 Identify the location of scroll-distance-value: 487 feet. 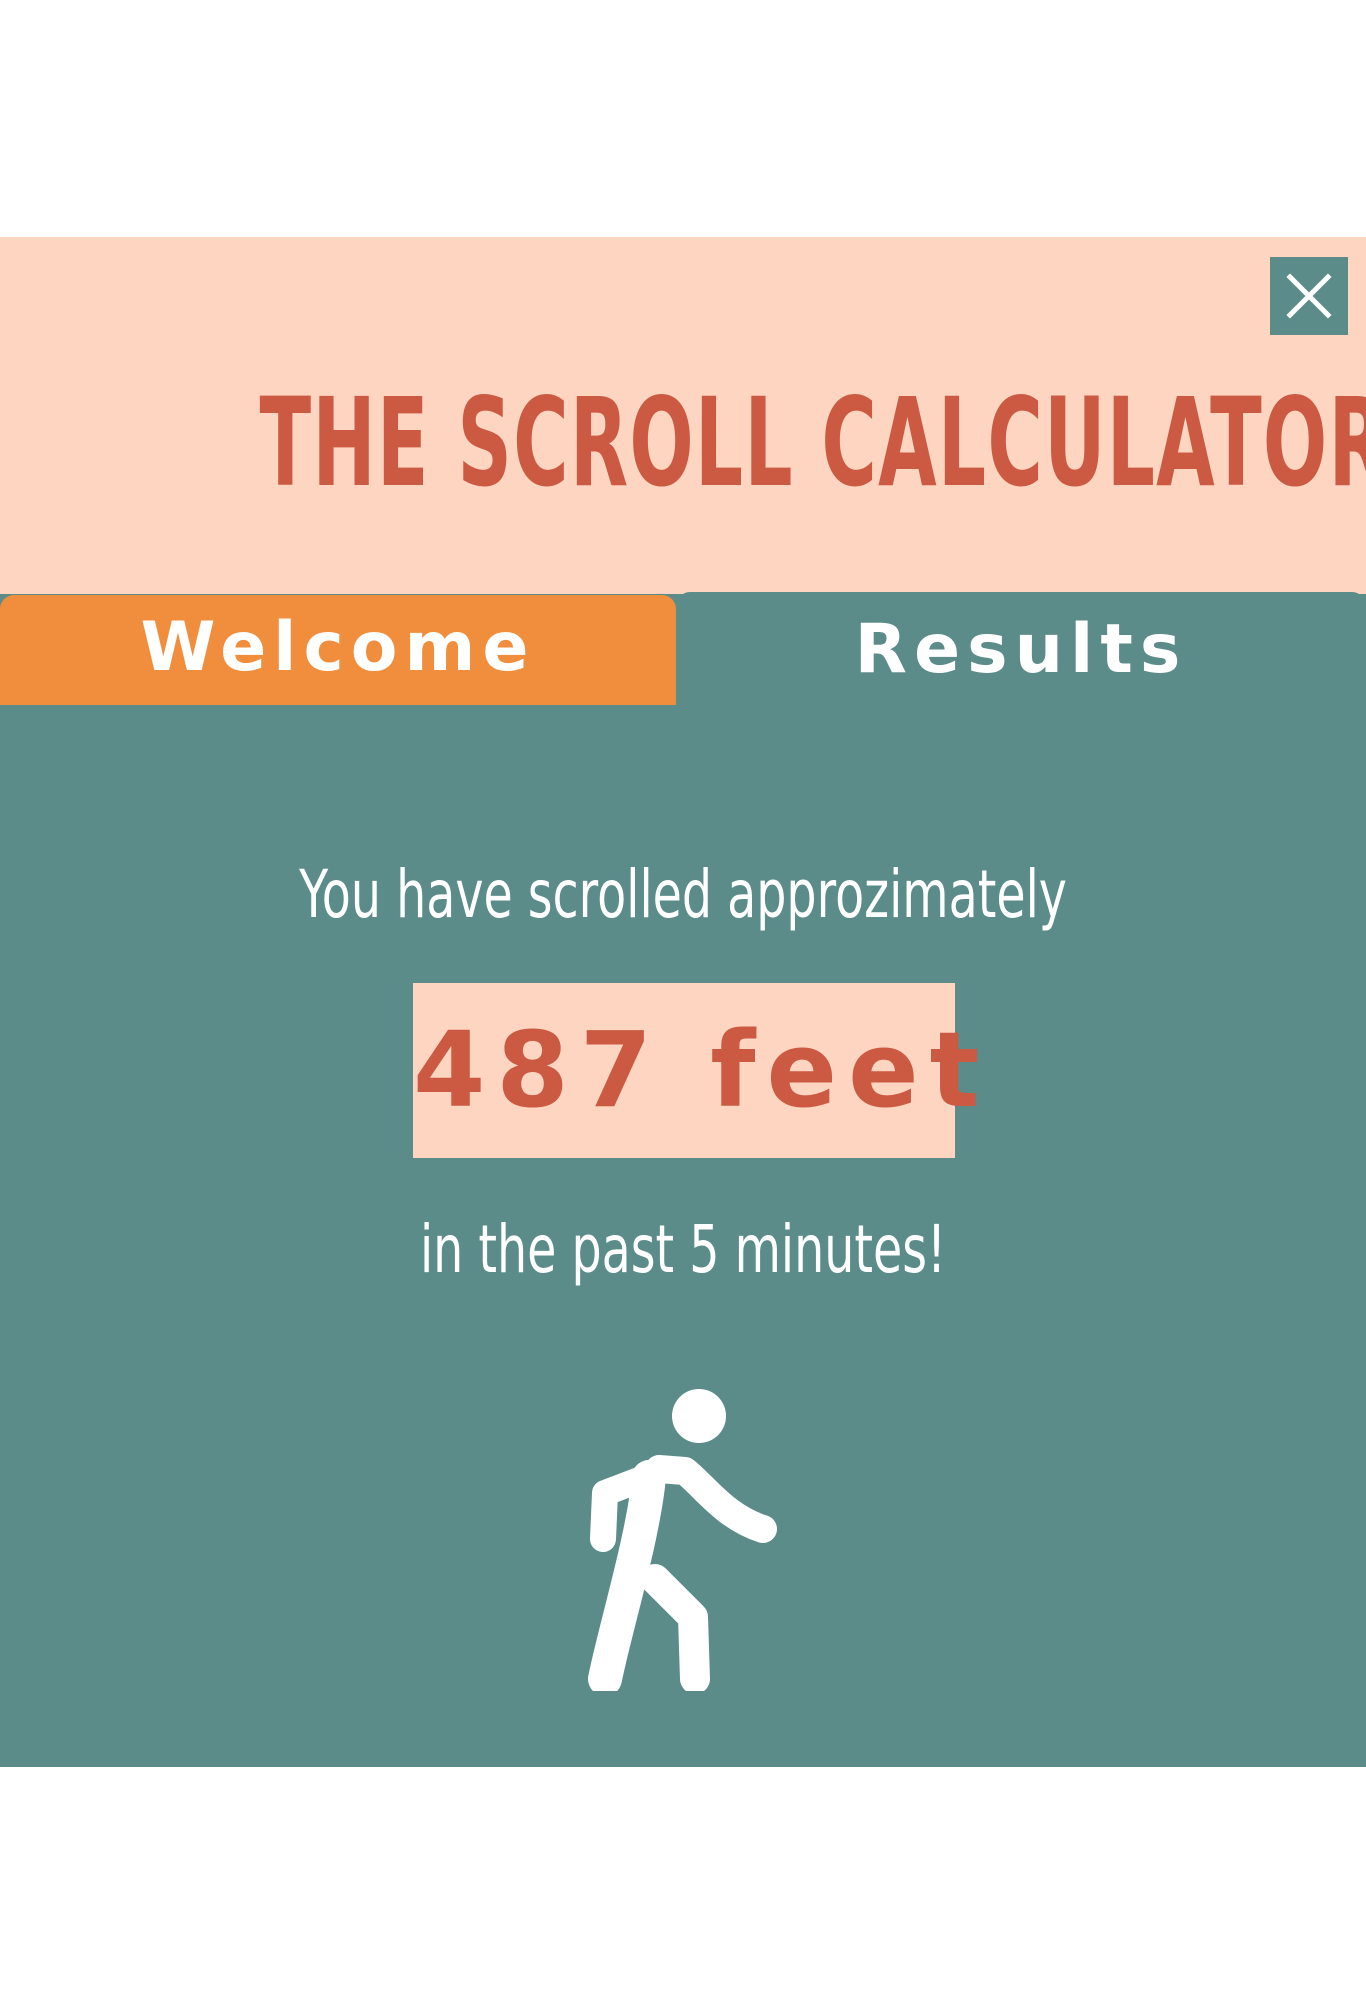
(696, 1070).